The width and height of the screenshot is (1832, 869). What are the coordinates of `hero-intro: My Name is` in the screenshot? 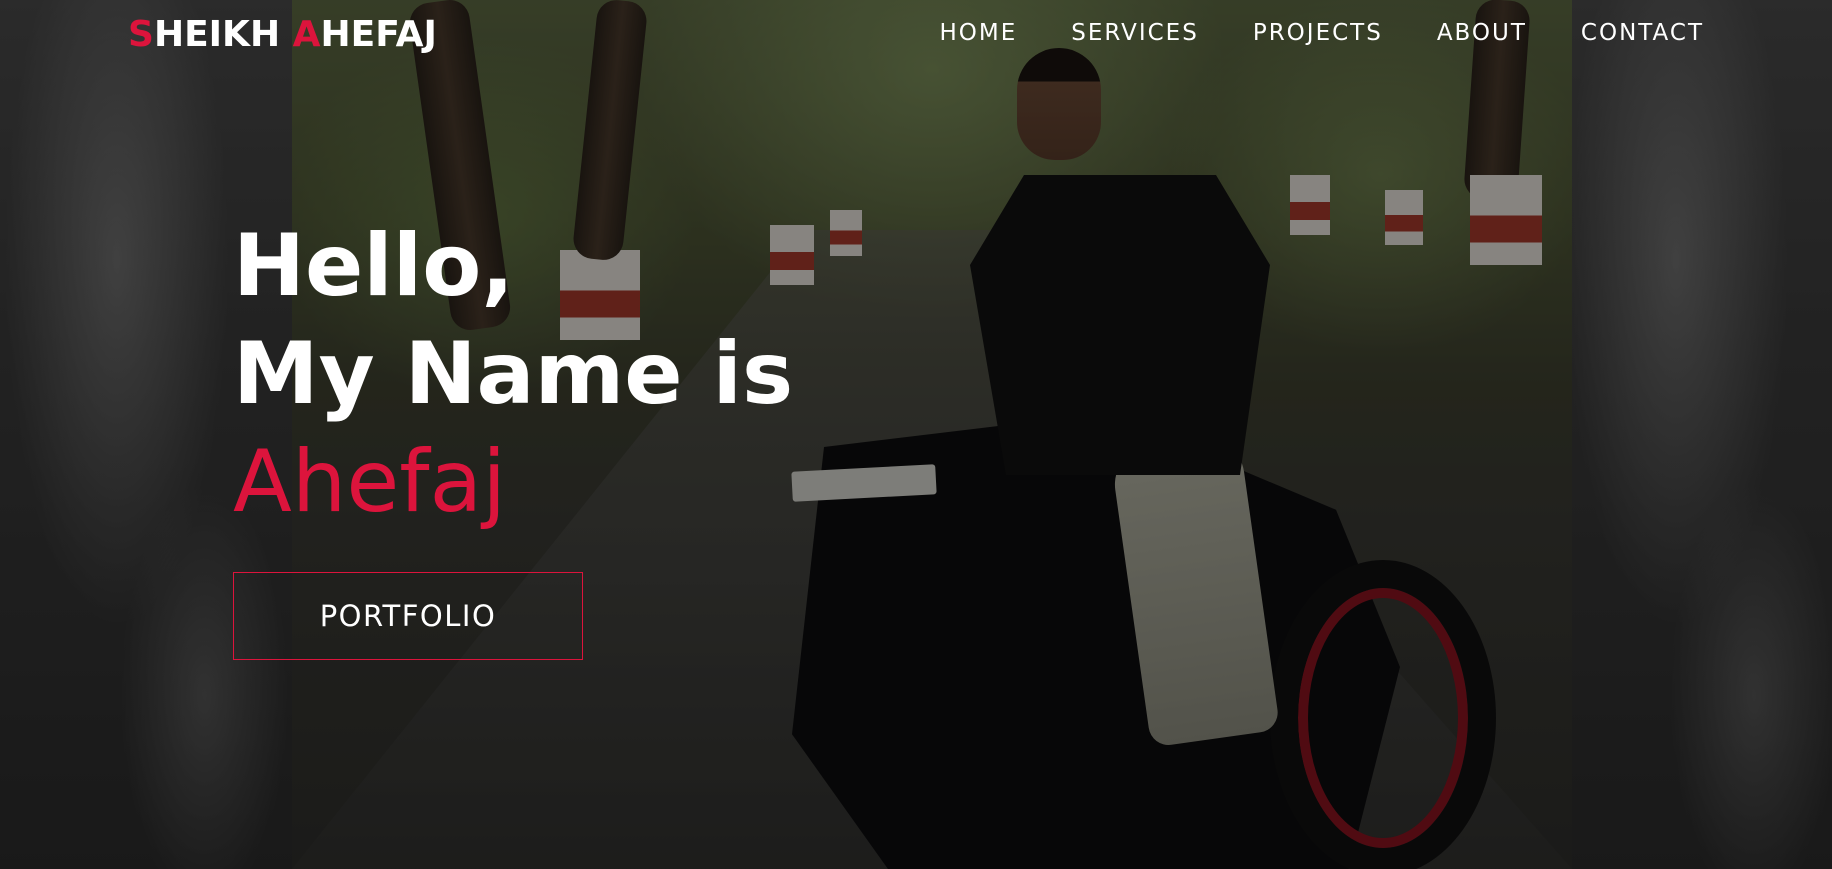 It's located at (513, 374).